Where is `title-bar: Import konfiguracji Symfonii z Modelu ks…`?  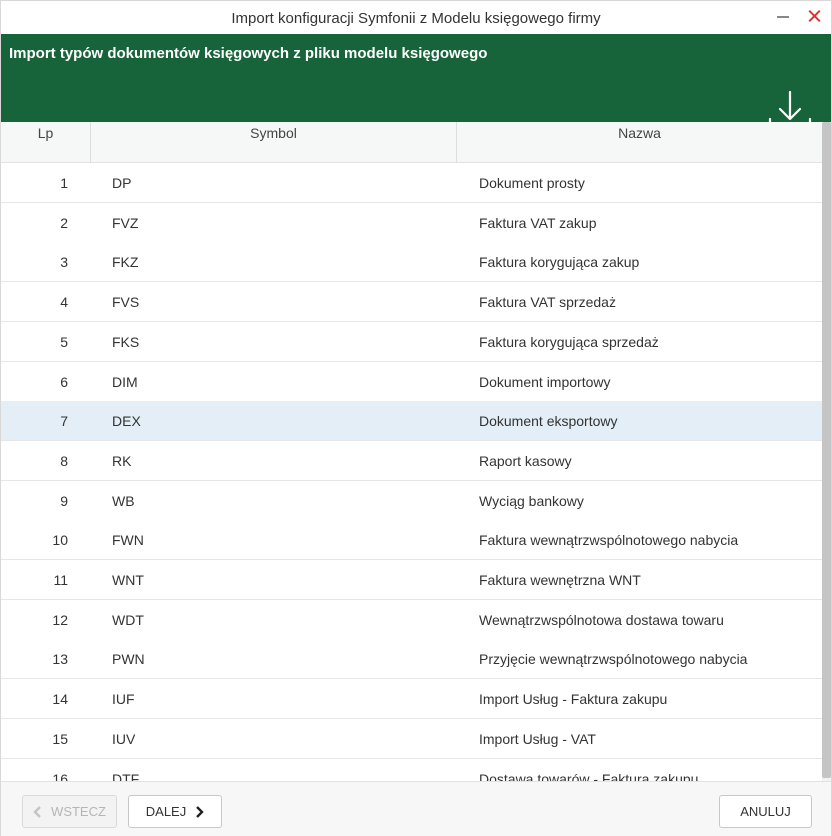
title-bar: Import konfiguracji Symfonii z Modelu ks… is located at coordinates (416, 17).